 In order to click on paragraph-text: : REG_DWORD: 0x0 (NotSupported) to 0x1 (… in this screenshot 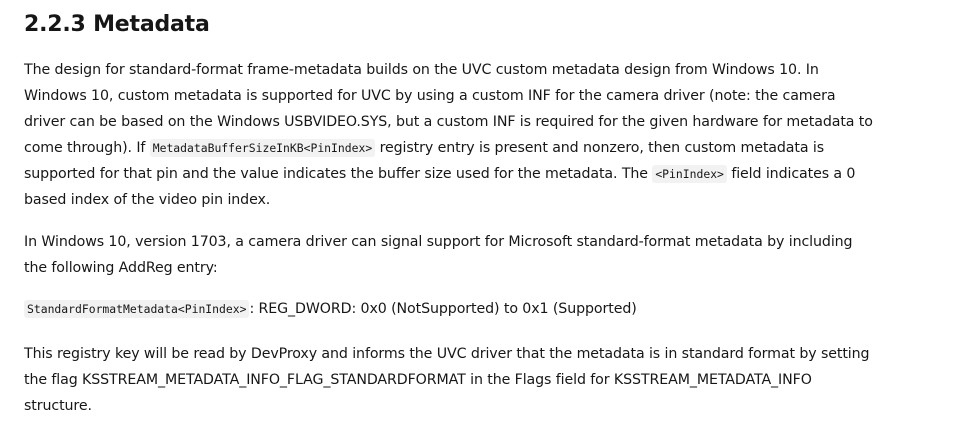, I will do `click(443, 309)`.